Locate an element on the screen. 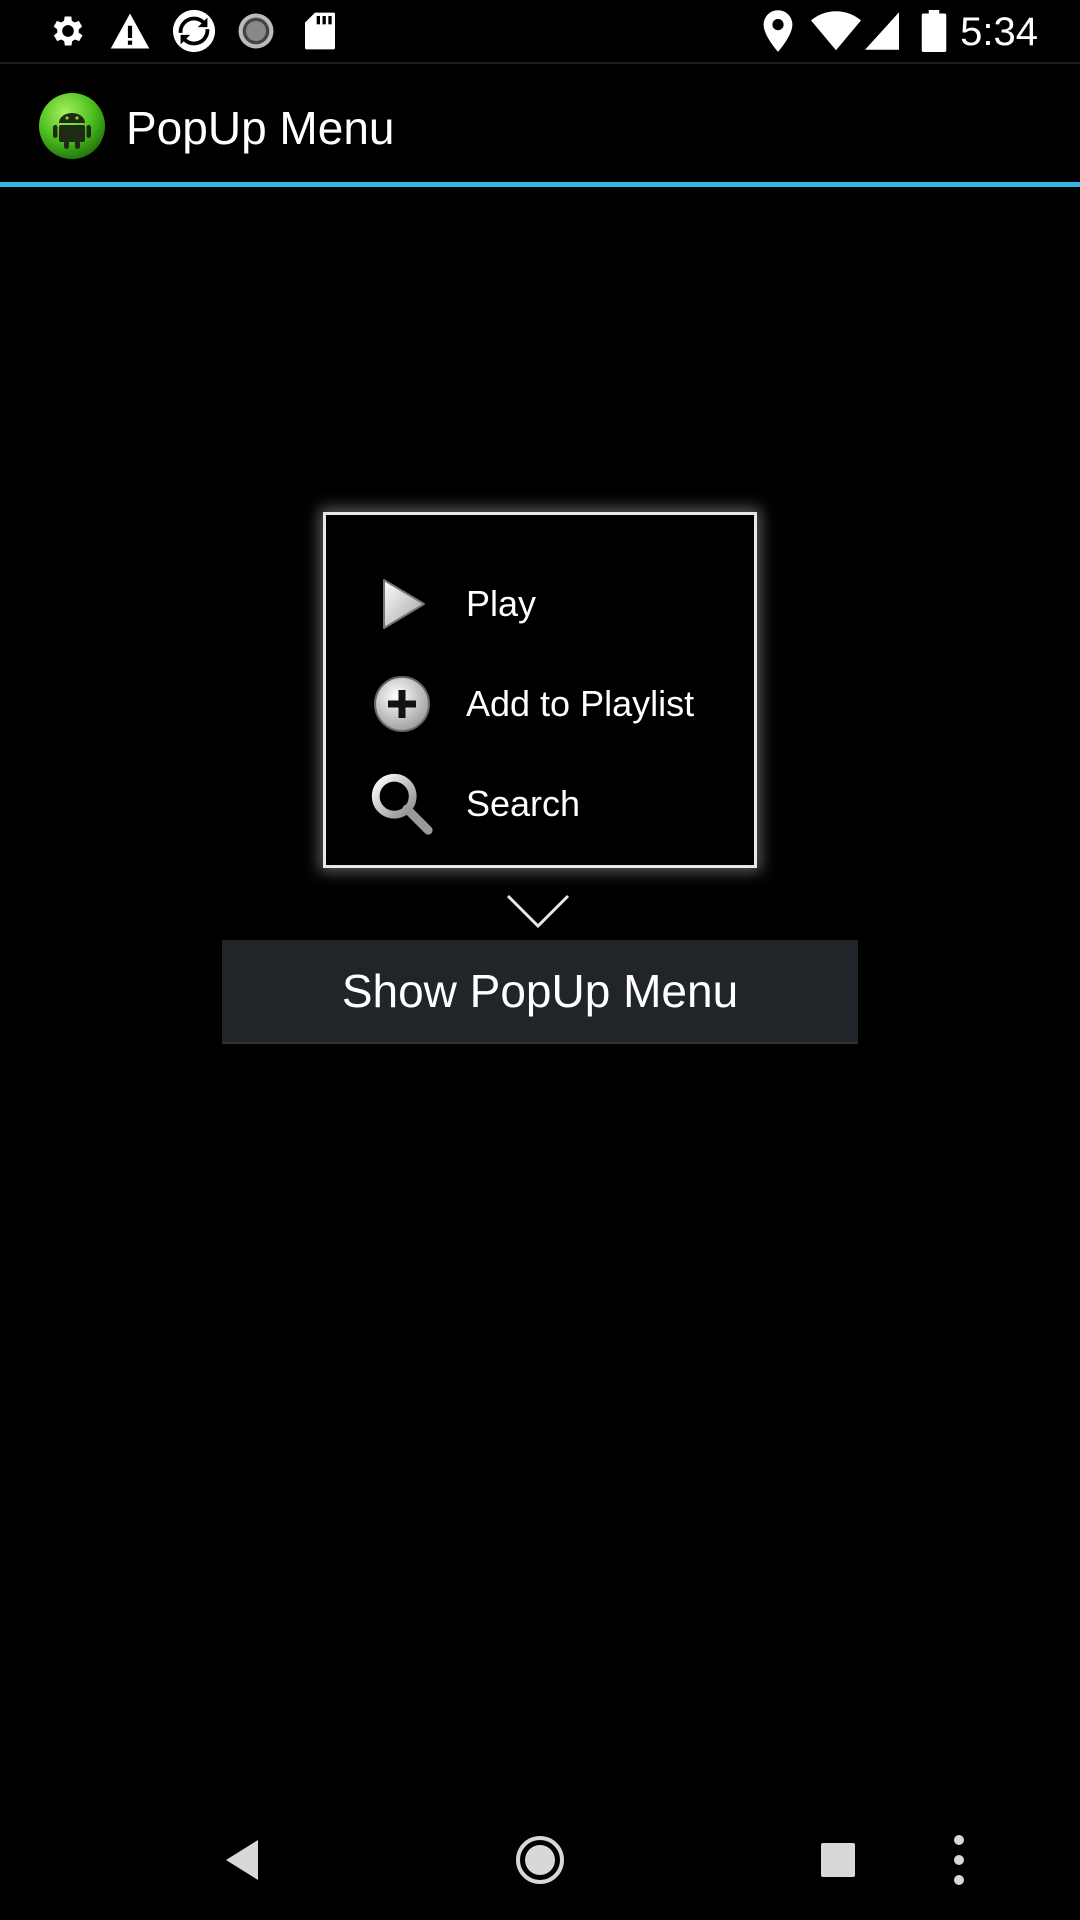 The image size is (1080, 1920). clock: 5:34 is located at coordinates (999, 32).